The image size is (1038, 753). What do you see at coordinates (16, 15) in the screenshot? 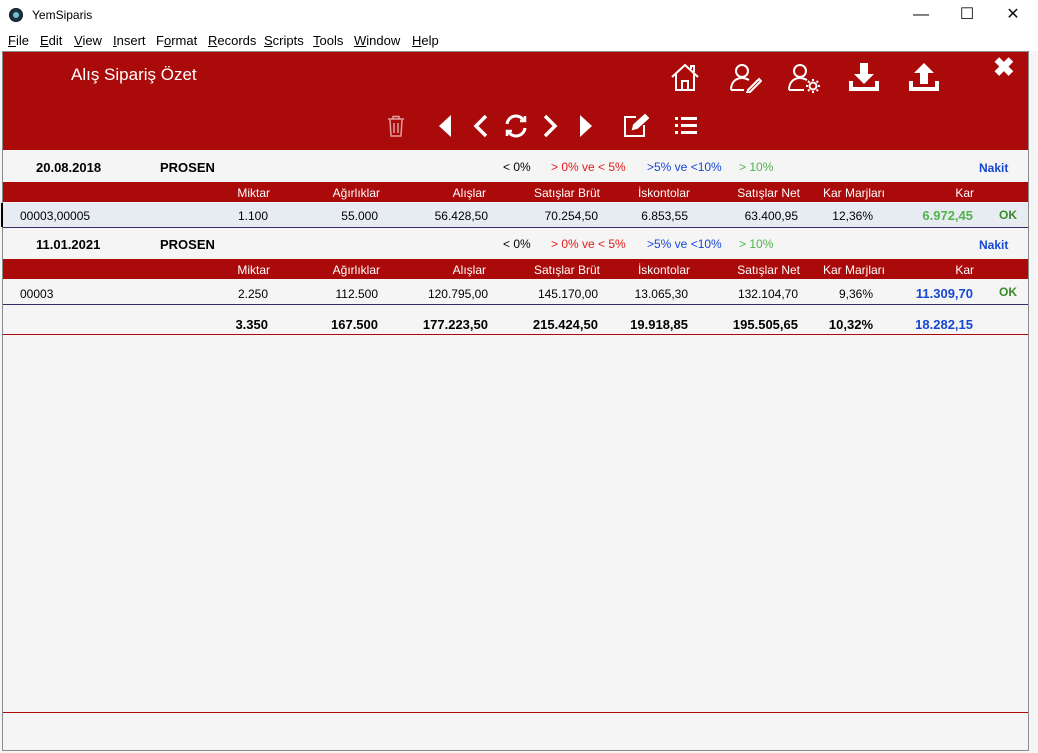
I see `app-icon` at bounding box center [16, 15].